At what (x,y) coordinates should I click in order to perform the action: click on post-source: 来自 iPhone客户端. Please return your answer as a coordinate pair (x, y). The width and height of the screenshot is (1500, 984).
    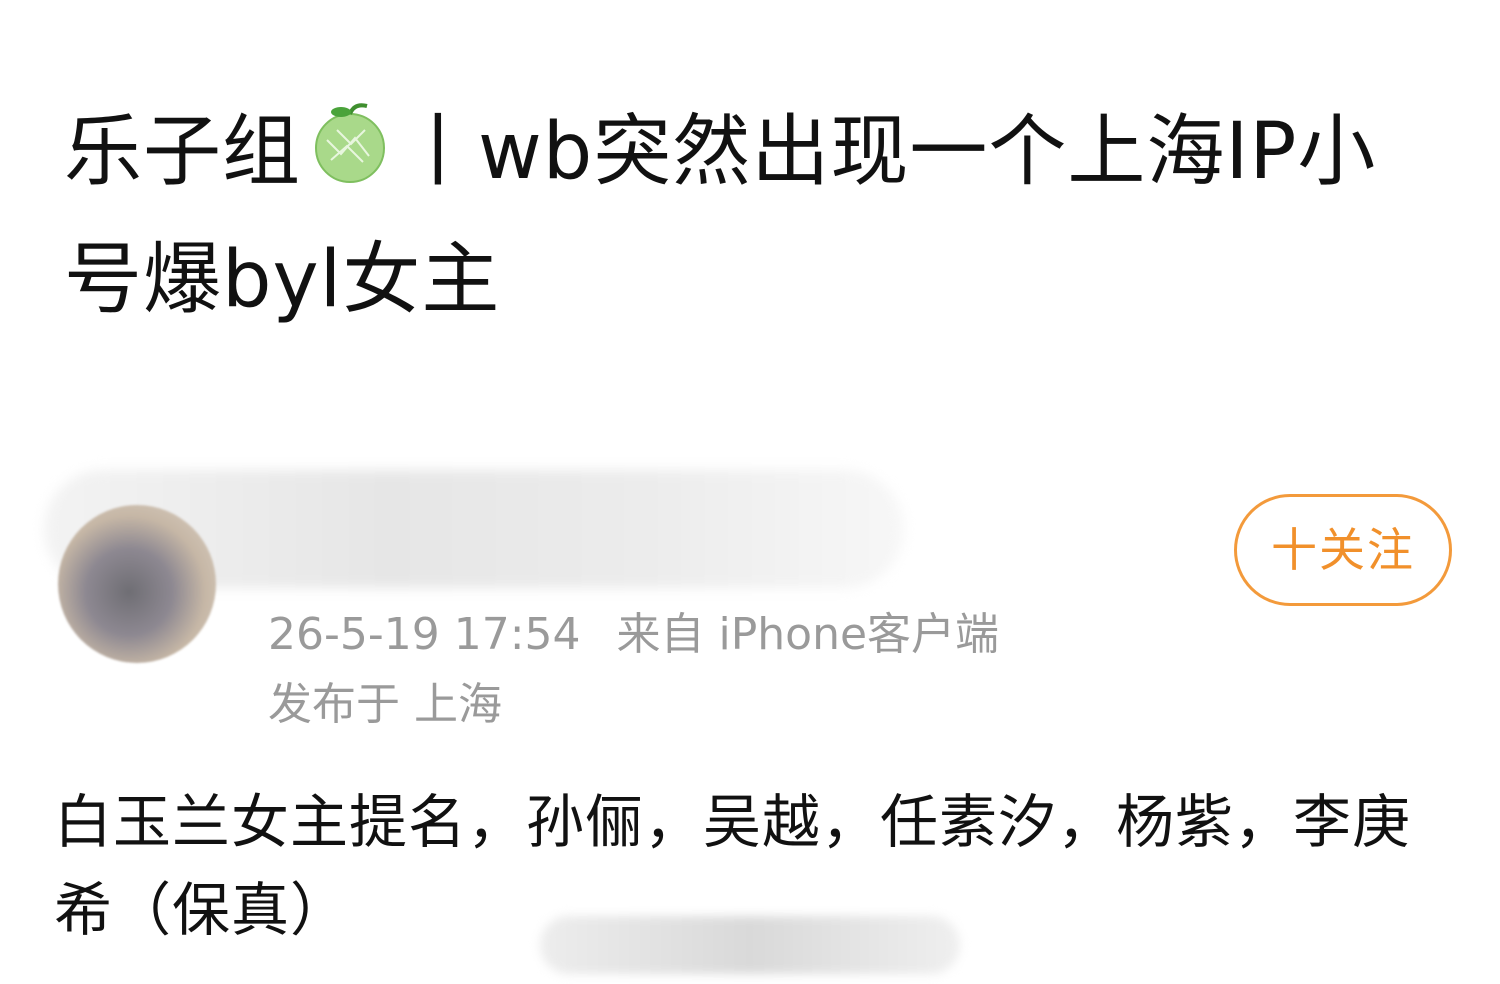
    Looking at the image, I should click on (808, 634).